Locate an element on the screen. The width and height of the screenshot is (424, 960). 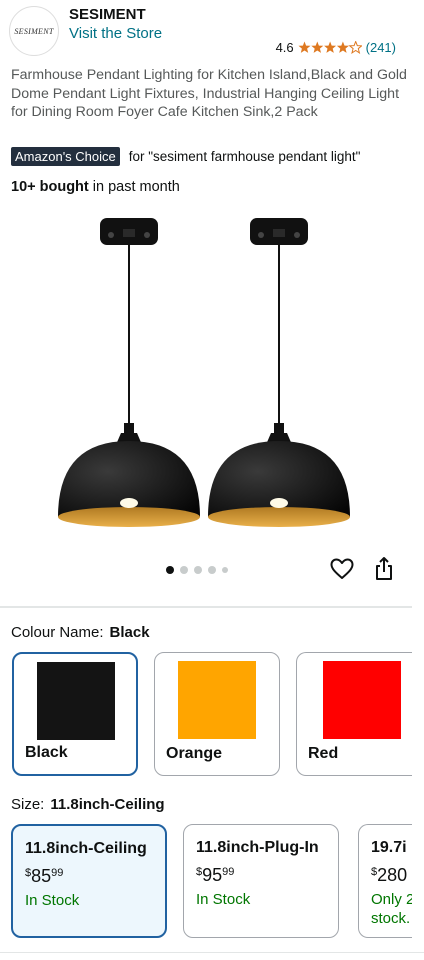
brand-name: SESIMENT is located at coordinates (107, 14).